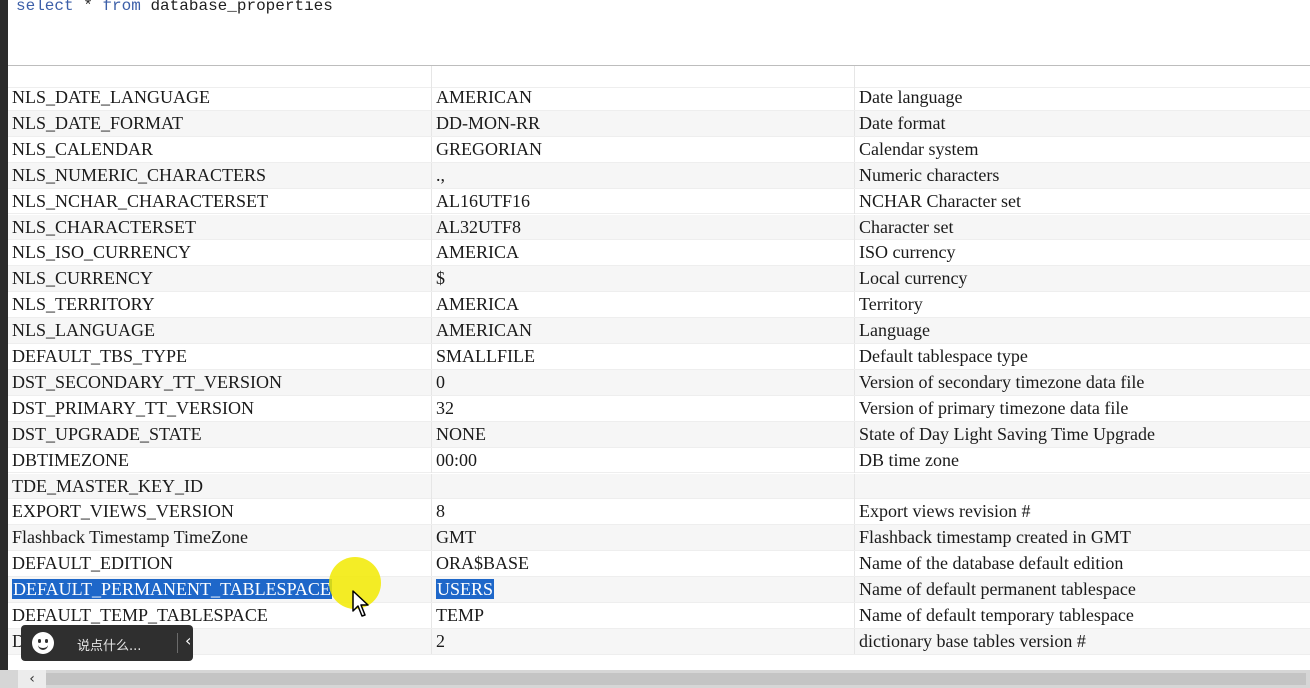  I want to click on table-cell-description: Default tablespace type, so click(1082, 356).